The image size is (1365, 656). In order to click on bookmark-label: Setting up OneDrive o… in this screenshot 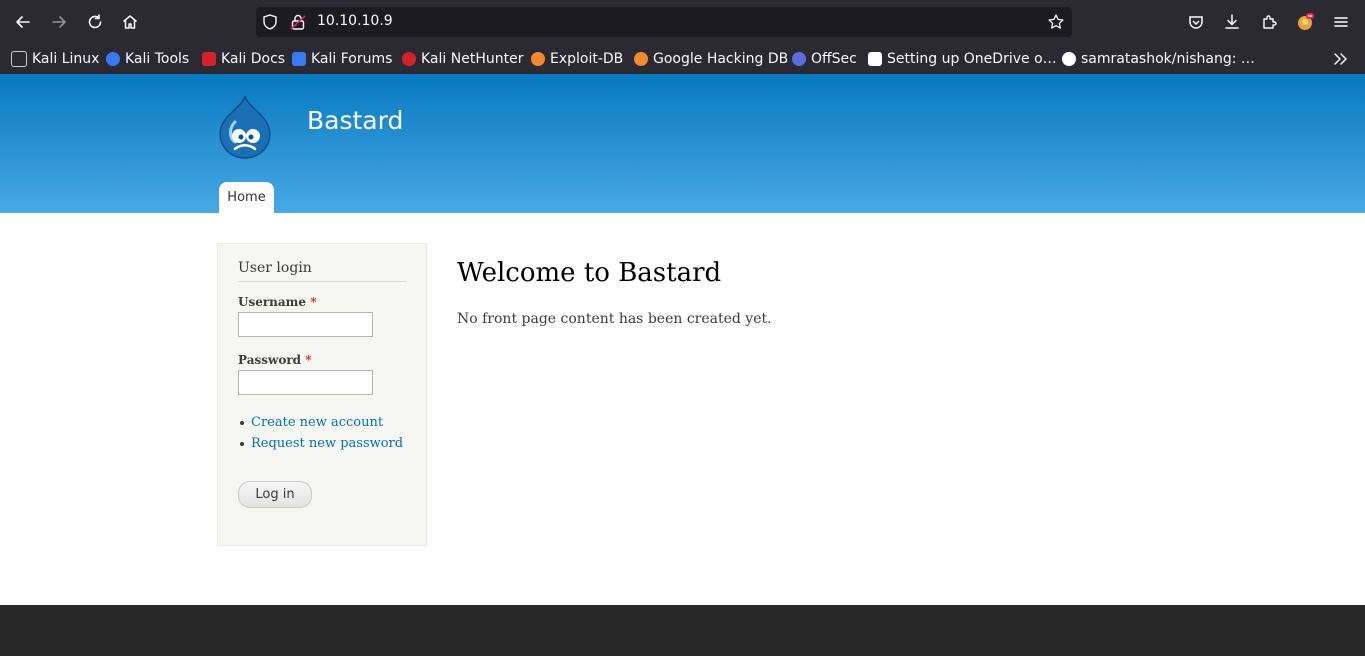, I will do `click(972, 59)`.